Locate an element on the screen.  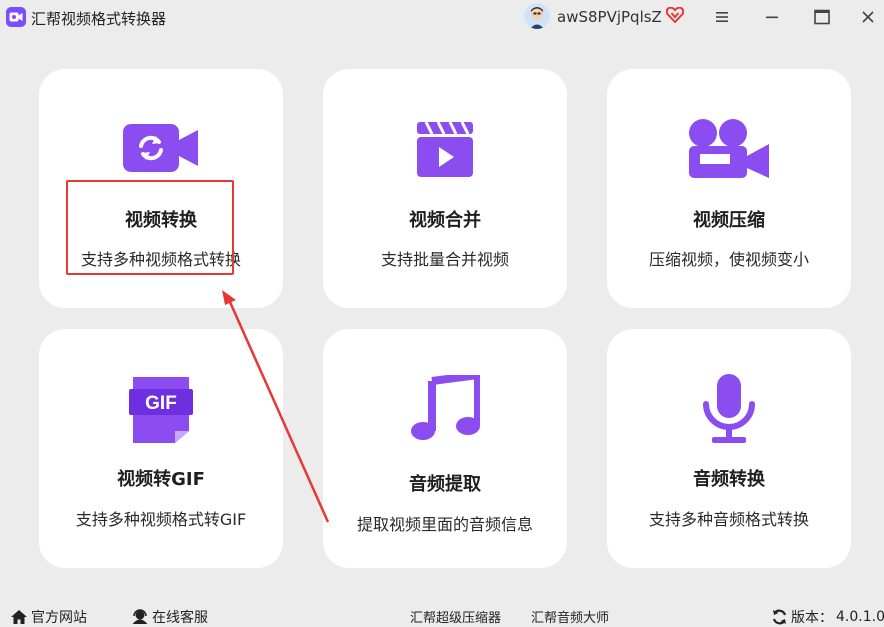
app-logo-icon is located at coordinates (16, 17).